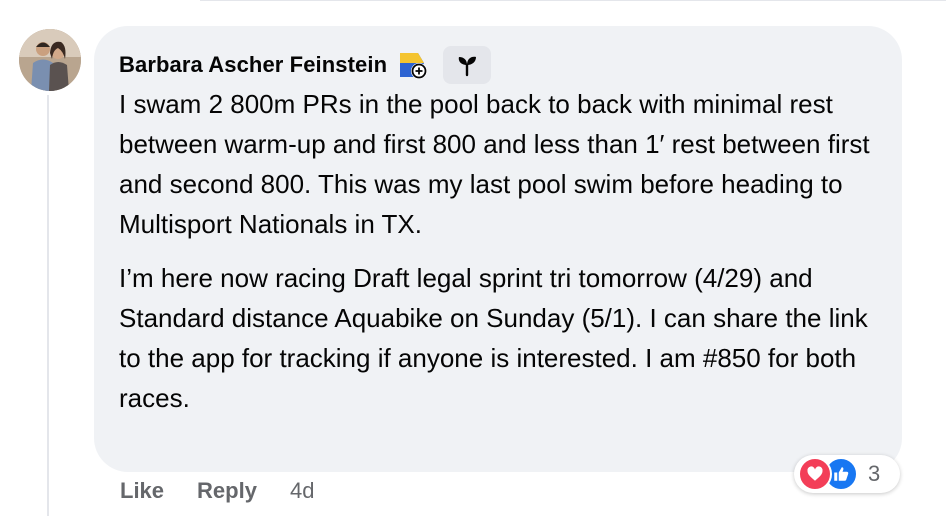 The image size is (946, 516). What do you see at coordinates (50, 60) in the screenshot?
I see `avatar` at bounding box center [50, 60].